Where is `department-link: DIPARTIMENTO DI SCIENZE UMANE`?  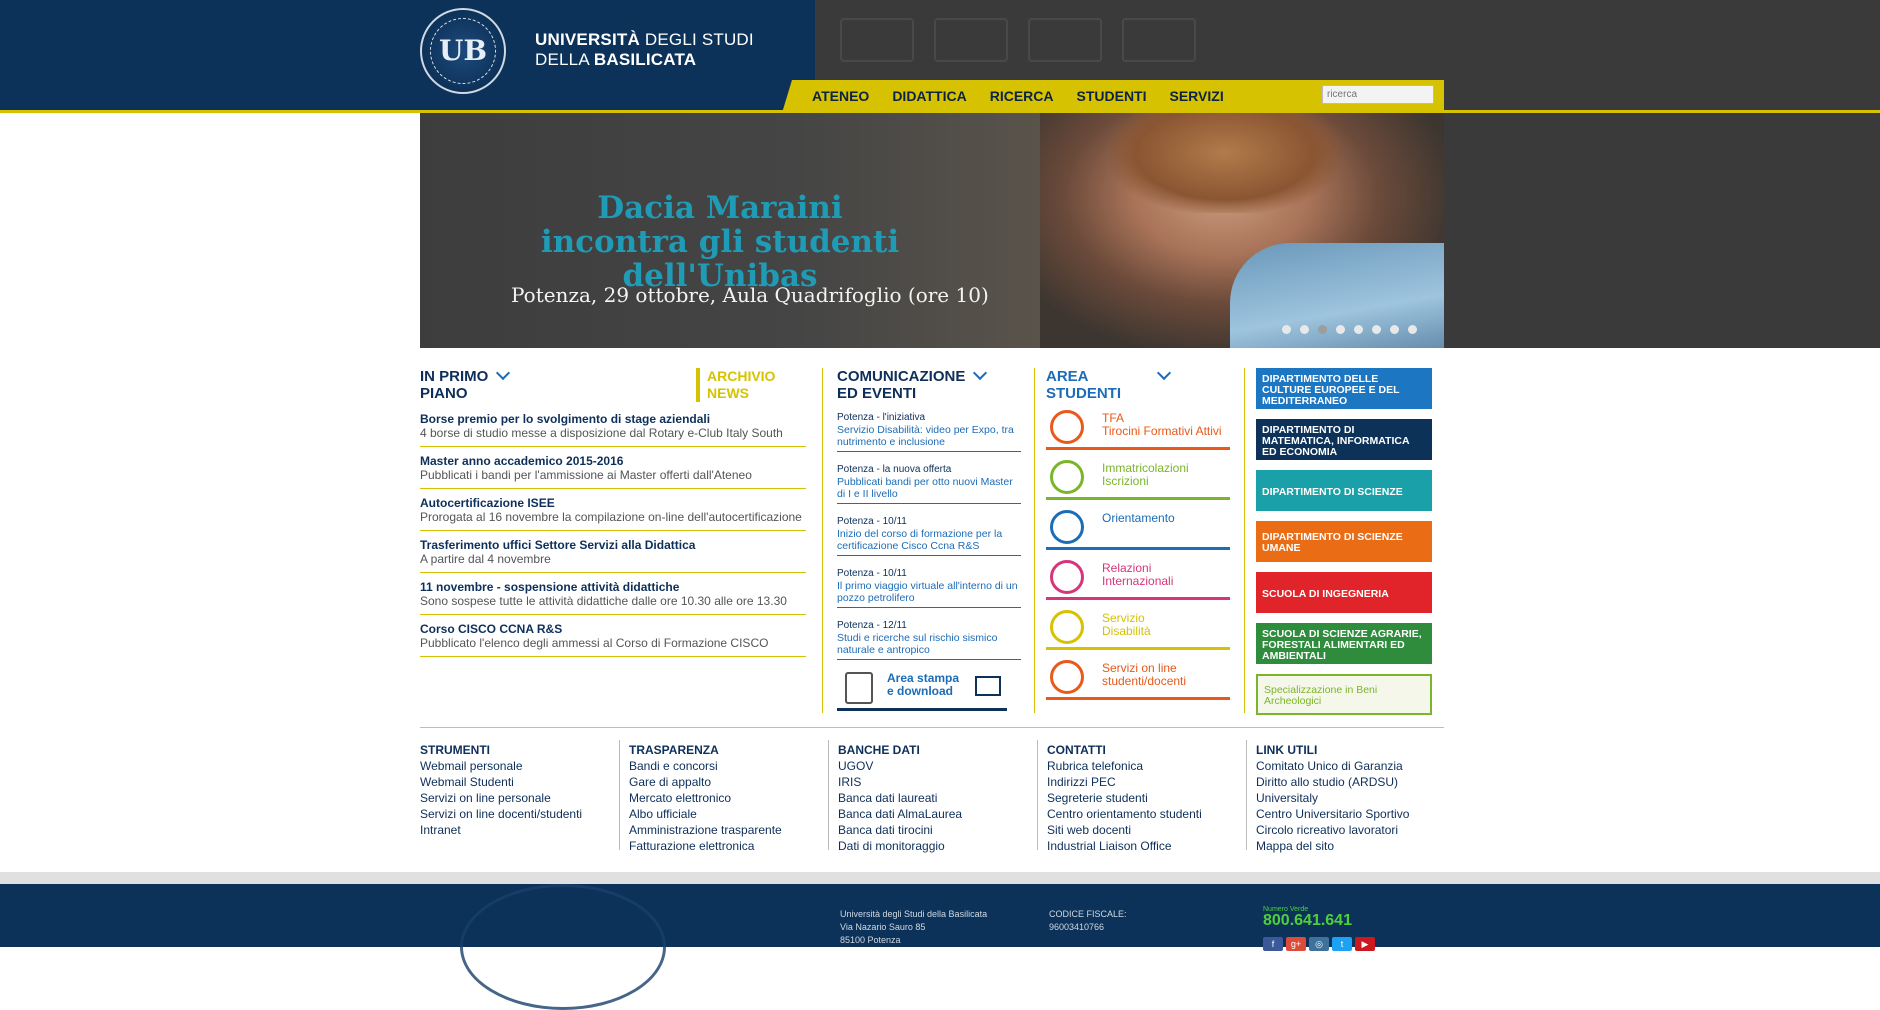
department-link: DIPARTIMENTO DI SCIENZE UMANE is located at coordinates (1344, 541).